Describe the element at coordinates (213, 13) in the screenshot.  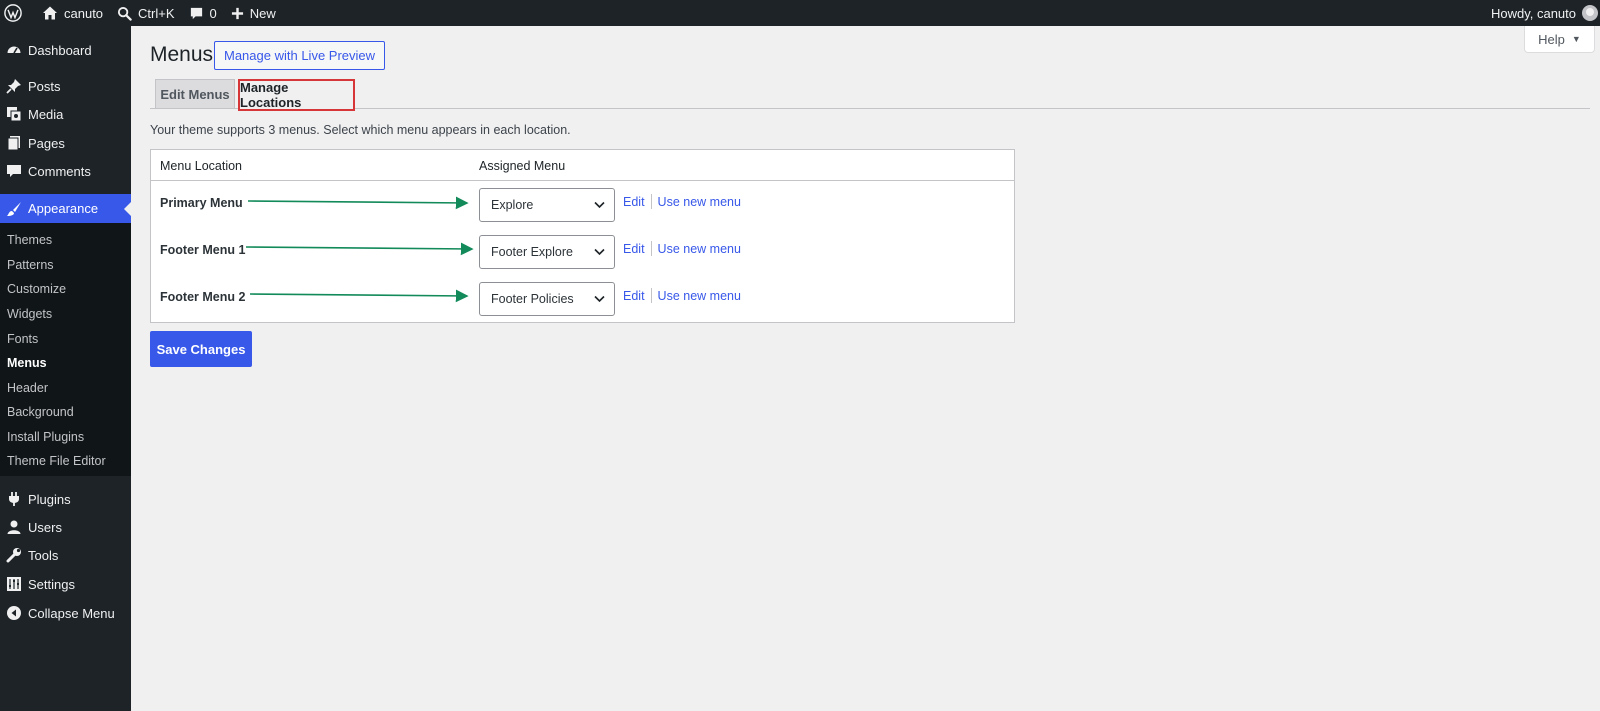
I see `comments-count: 0` at that location.